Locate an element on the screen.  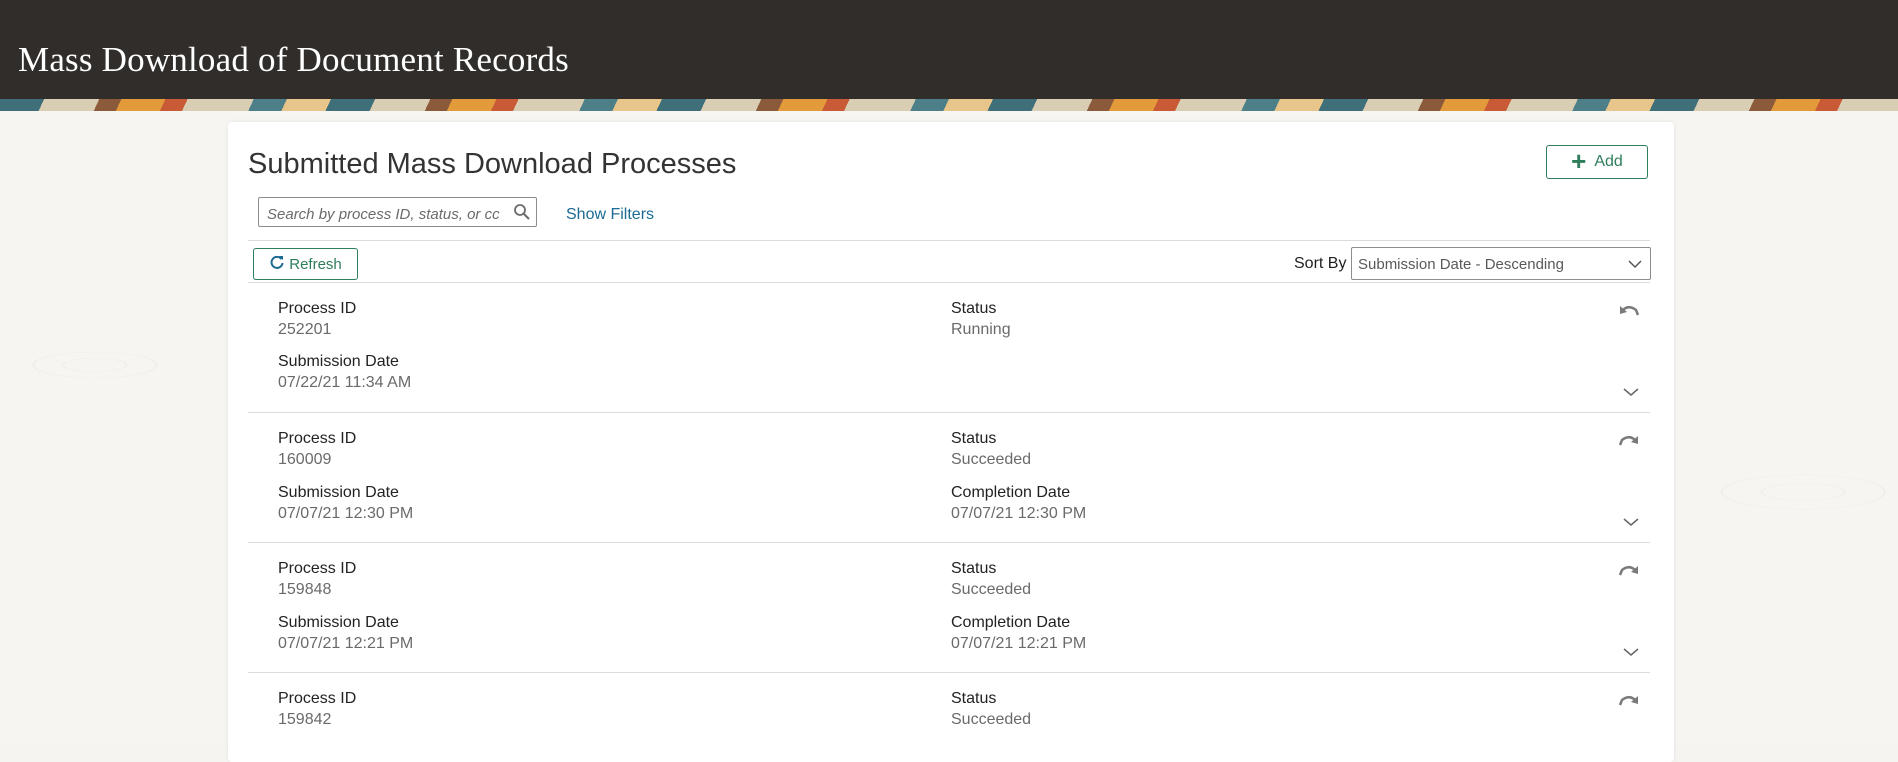
completion-date-value: 07/07/21 12:30 PM is located at coordinates (1019, 513).